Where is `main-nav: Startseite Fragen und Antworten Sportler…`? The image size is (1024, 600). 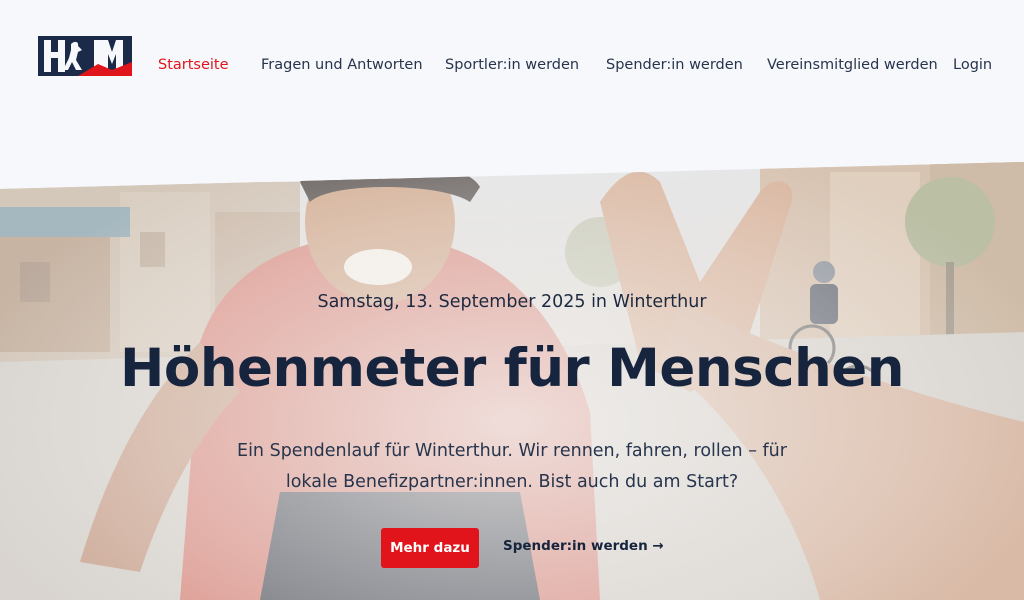
main-nav: Startseite Fragen und Antworten Sportler… is located at coordinates (512, 65).